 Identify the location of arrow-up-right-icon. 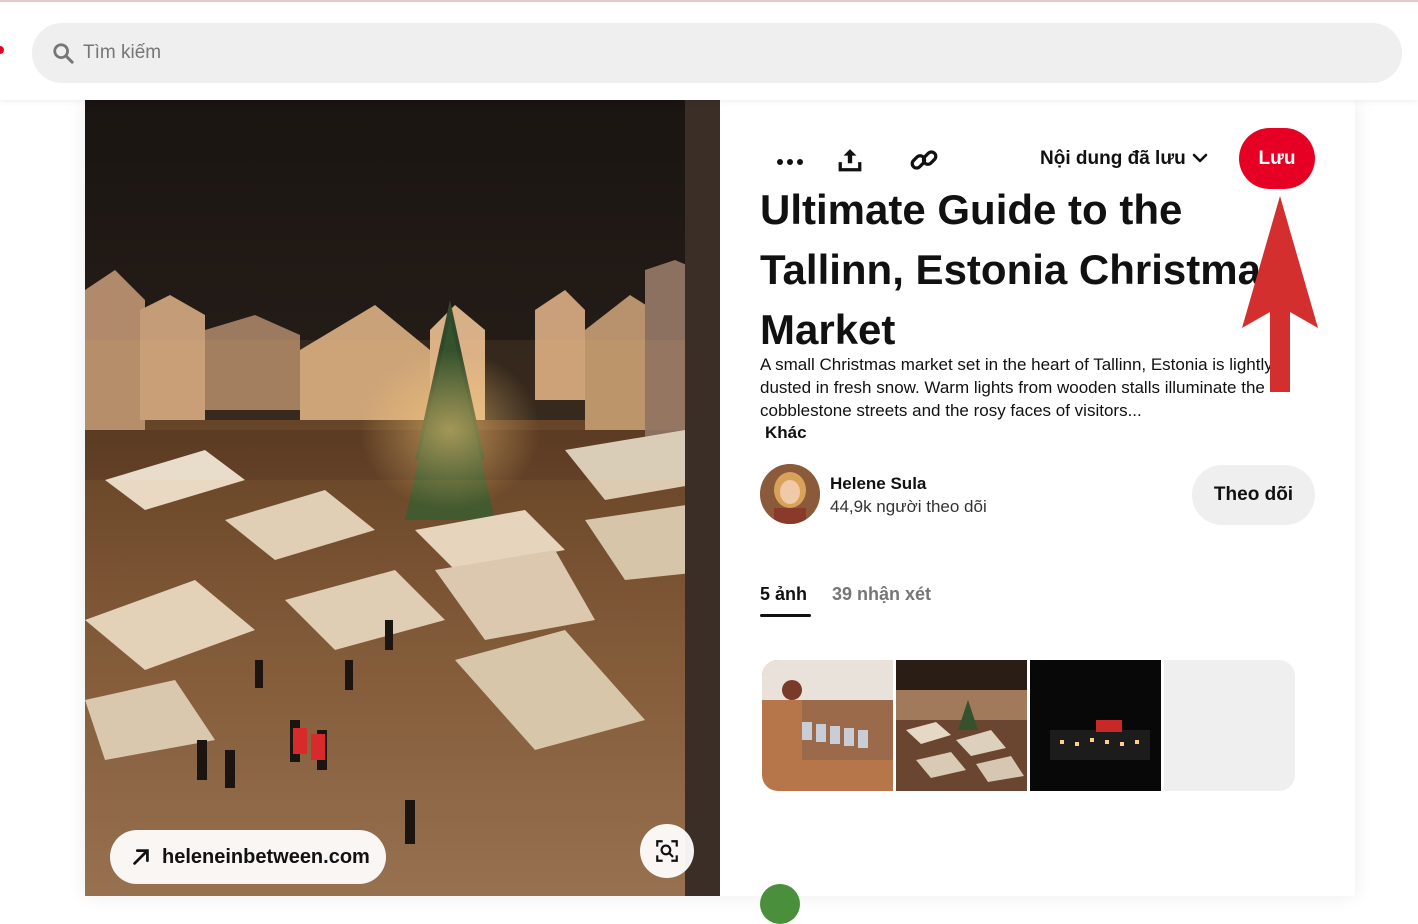
(141, 857).